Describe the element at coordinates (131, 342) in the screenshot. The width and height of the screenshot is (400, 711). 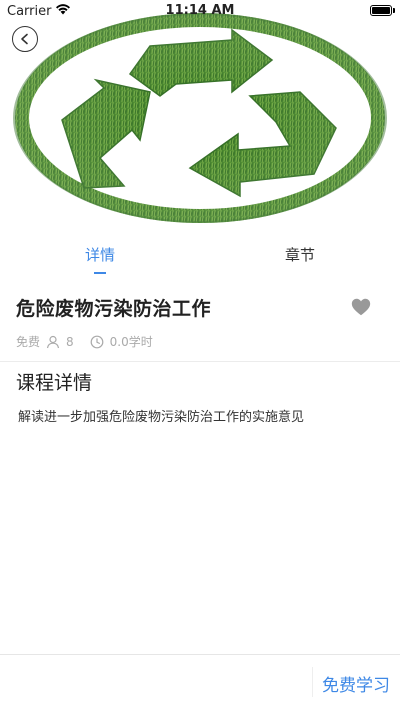
I see `course-hours: 0.0学时` at that location.